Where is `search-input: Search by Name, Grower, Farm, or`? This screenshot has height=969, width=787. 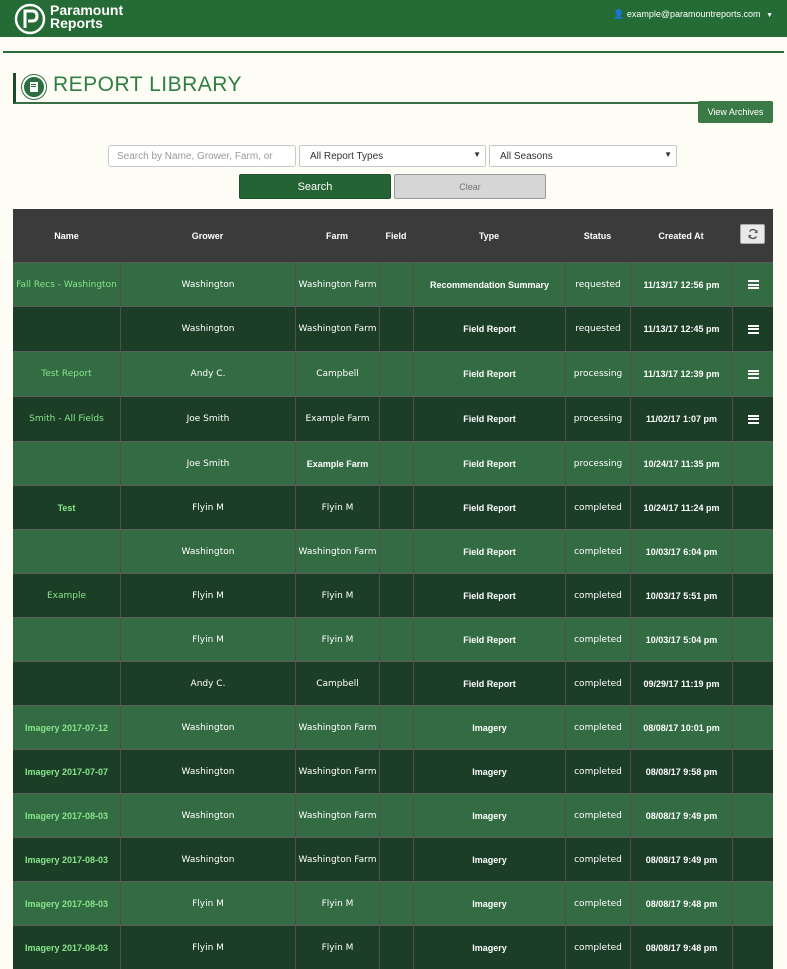
search-input: Search by Name, Grower, Farm, or is located at coordinates (202, 156).